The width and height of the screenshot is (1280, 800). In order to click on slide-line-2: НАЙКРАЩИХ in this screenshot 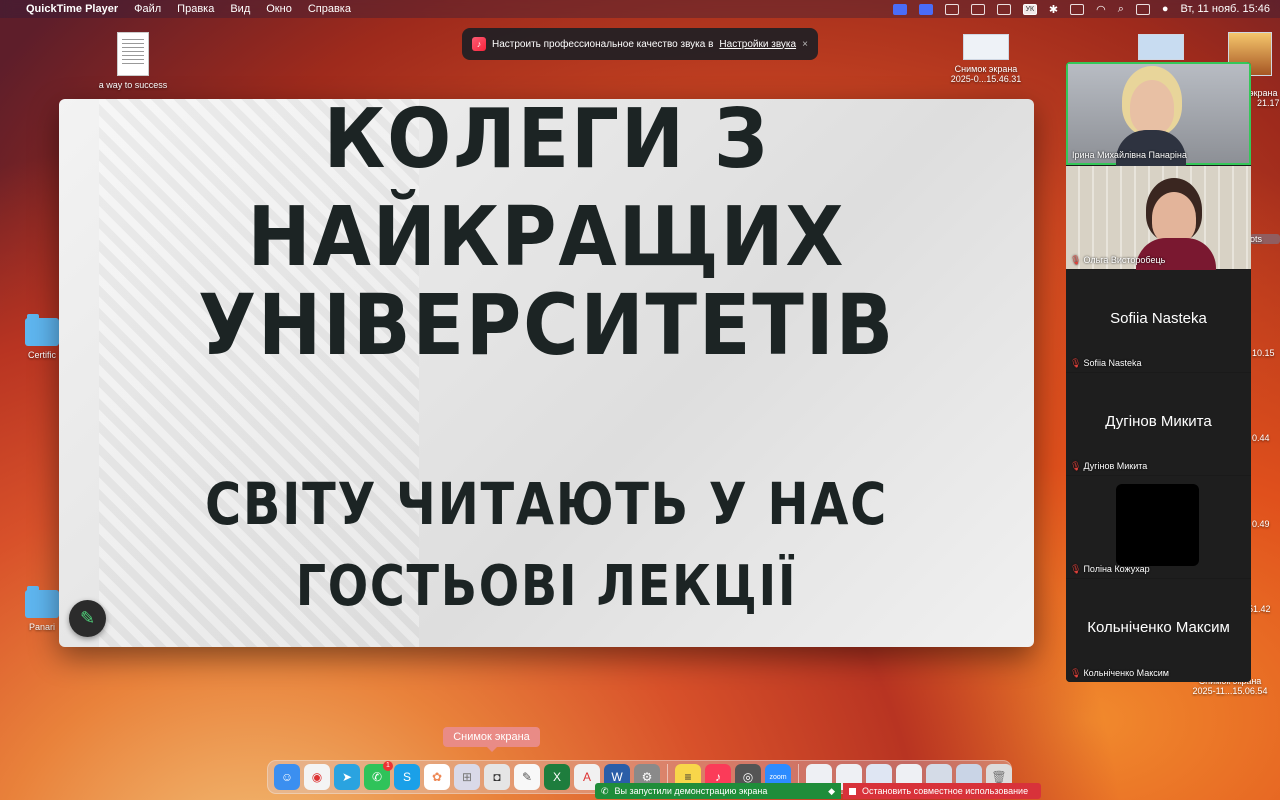, I will do `click(546, 237)`.